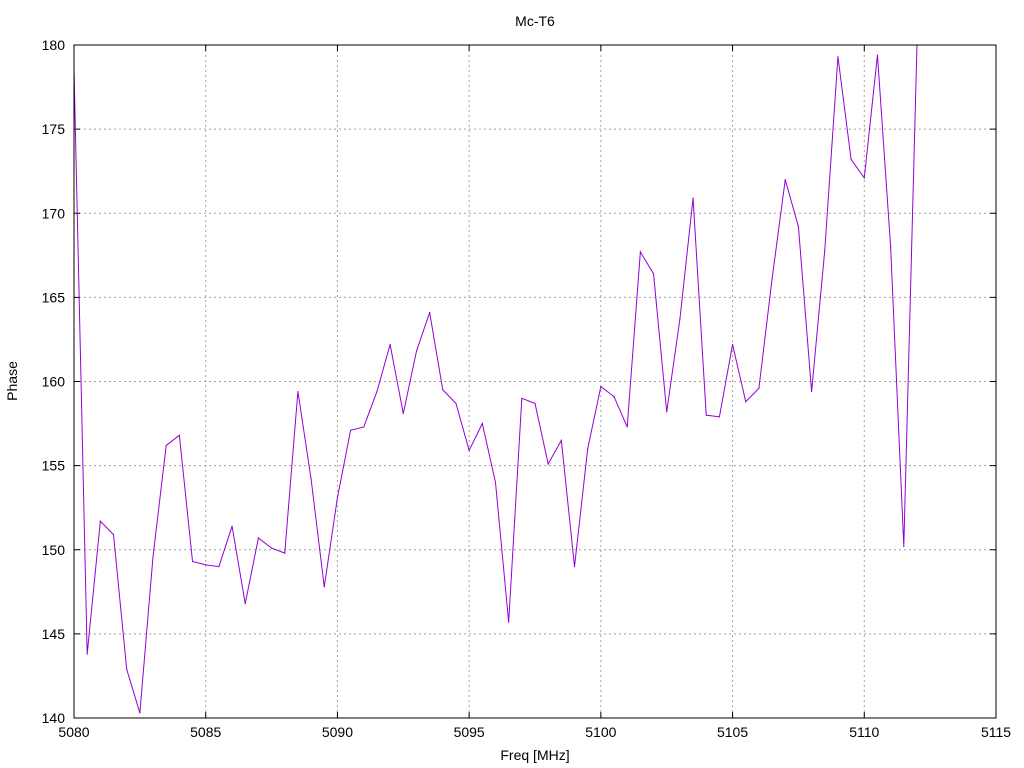  I want to click on x-tick-label: 5110, so click(864, 732).